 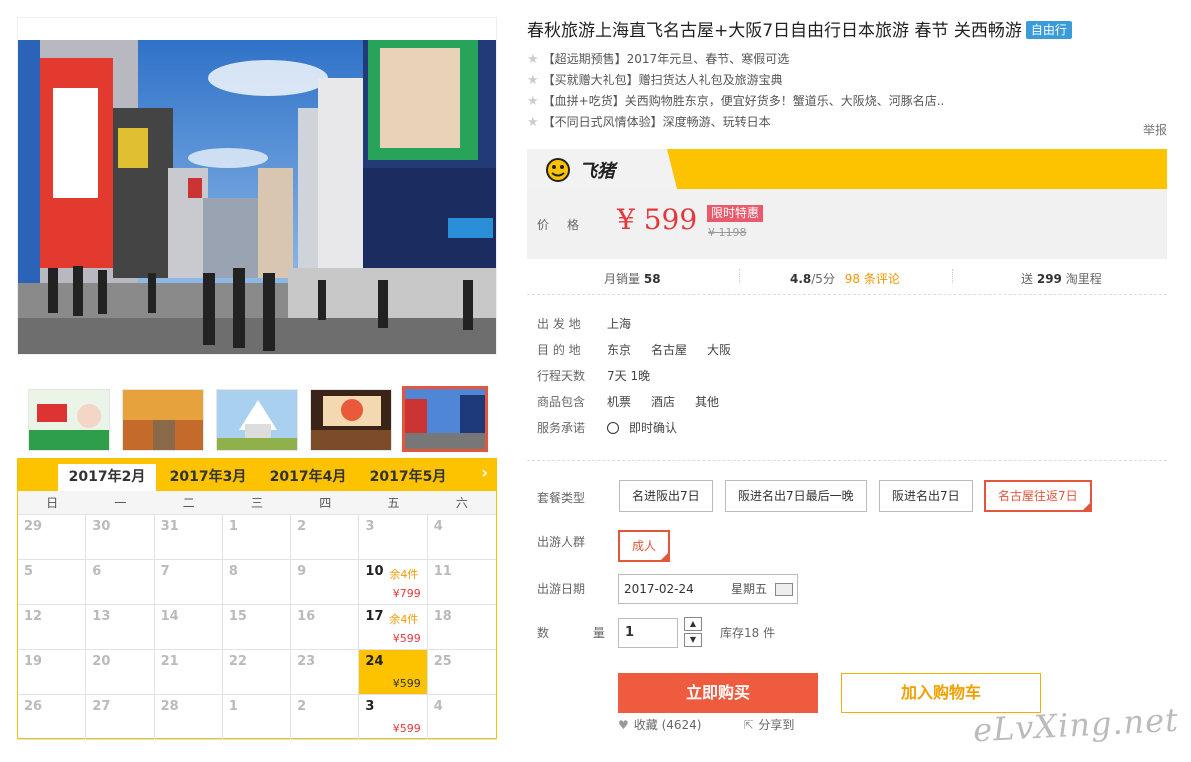 What do you see at coordinates (748, 633) in the screenshot?
I see `stock-text: 库存18 件` at bounding box center [748, 633].